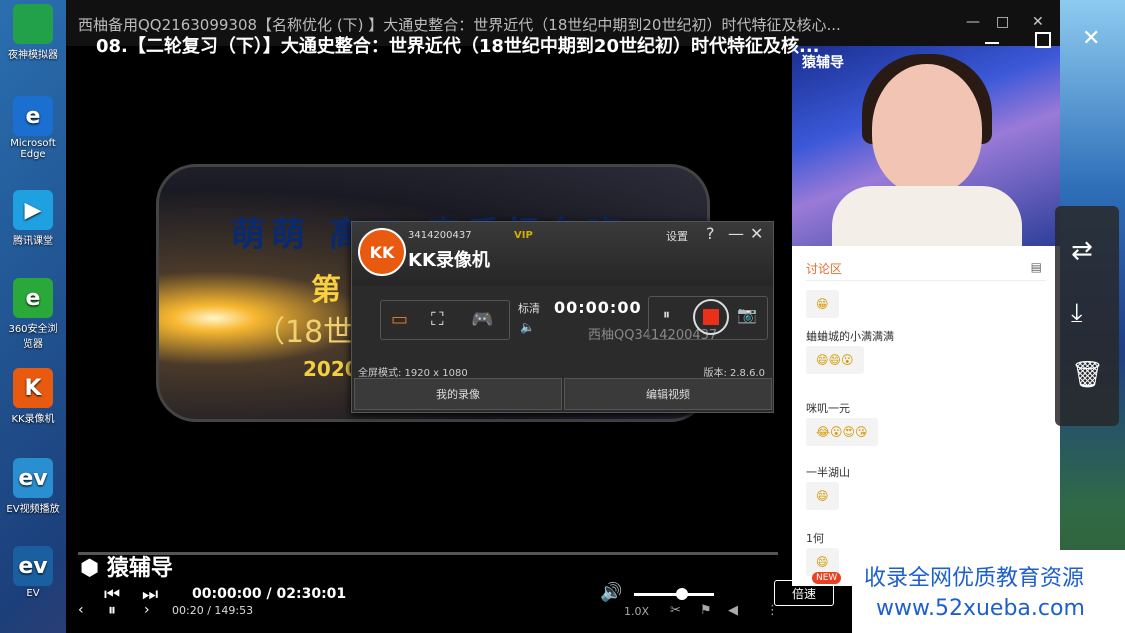 The width and height of the screenshot is (1125, 633). I want to click on region-mode-icon: ⛶, so click(437, 319).